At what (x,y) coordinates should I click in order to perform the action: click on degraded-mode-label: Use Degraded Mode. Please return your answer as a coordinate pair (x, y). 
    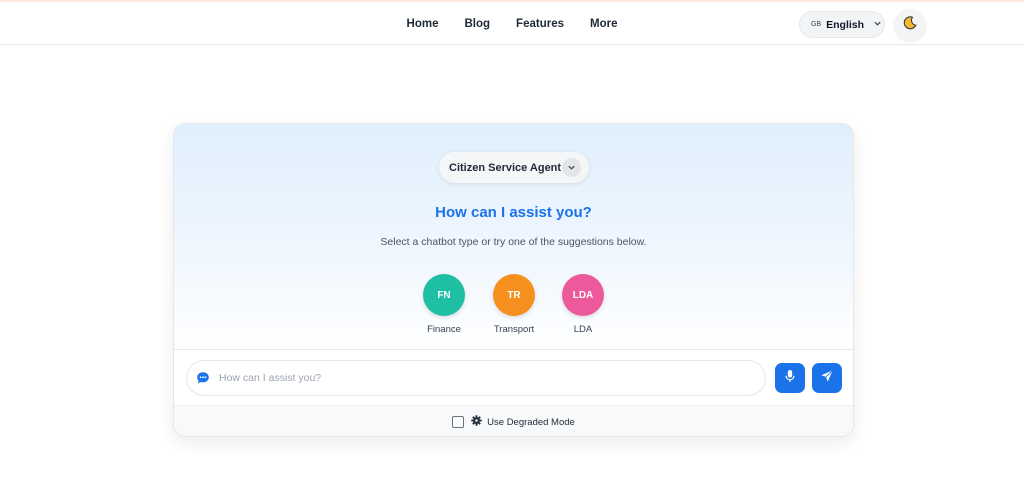
    Looking at the image, I should click on (531, 422).